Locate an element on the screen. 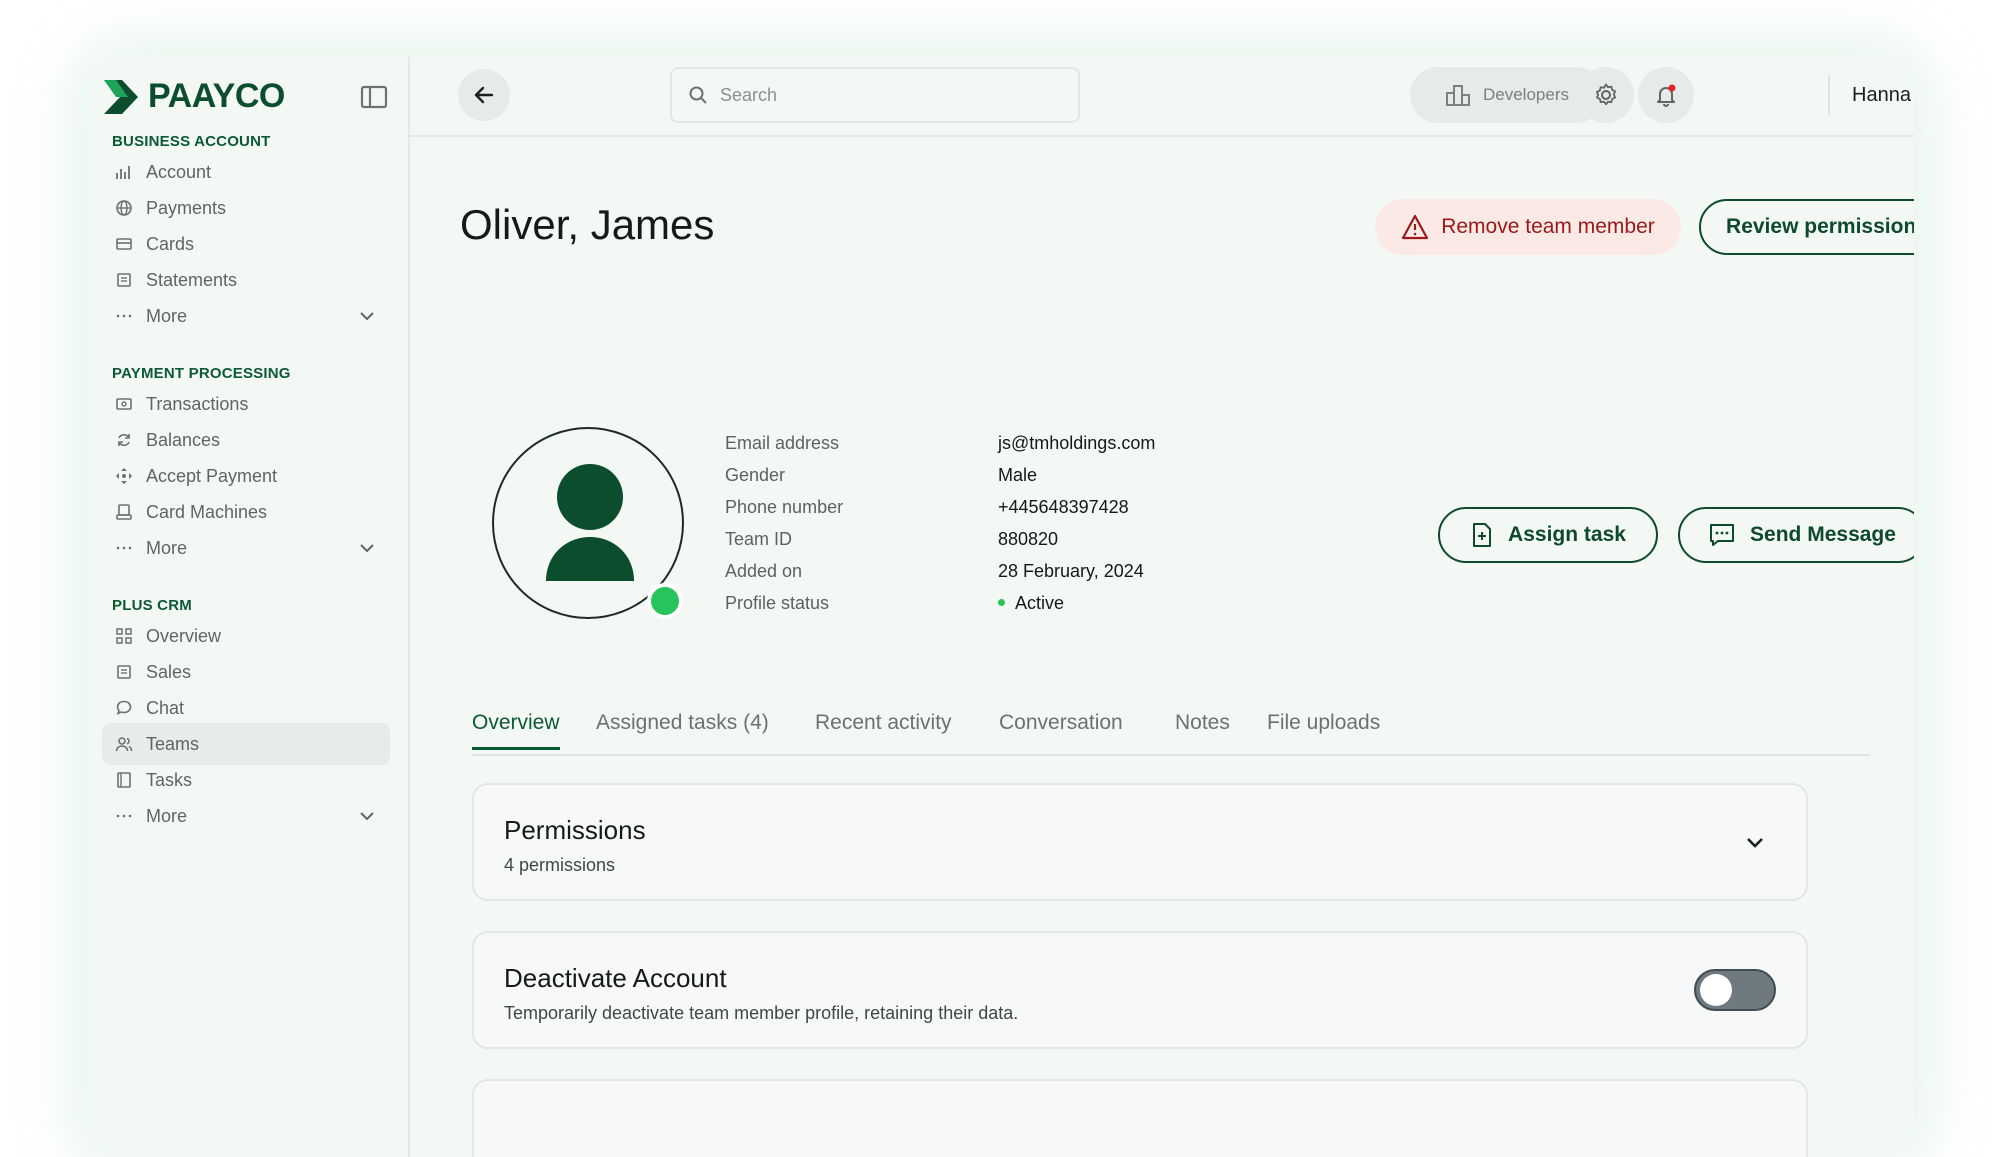 The height and width of the screenshot is (1157, 2002). permissions-count: 4 permissions is located at coordinates (560, 865).